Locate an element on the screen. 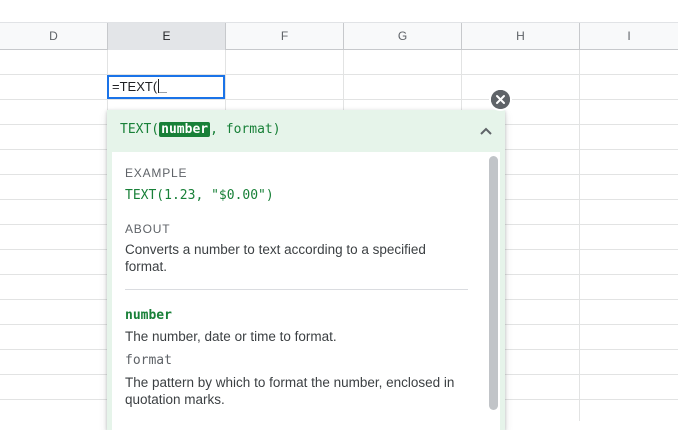 This screenshot has height=430, width=678. cell-editor-e3: =TEXT( is located at coordinates (166, 87).